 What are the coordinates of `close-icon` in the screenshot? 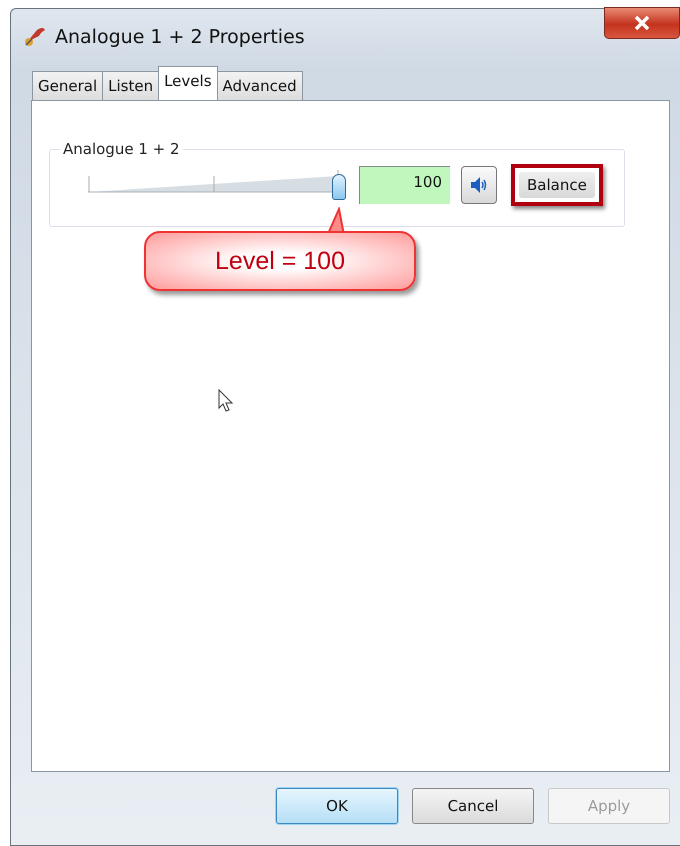 It's located at (642, 23).